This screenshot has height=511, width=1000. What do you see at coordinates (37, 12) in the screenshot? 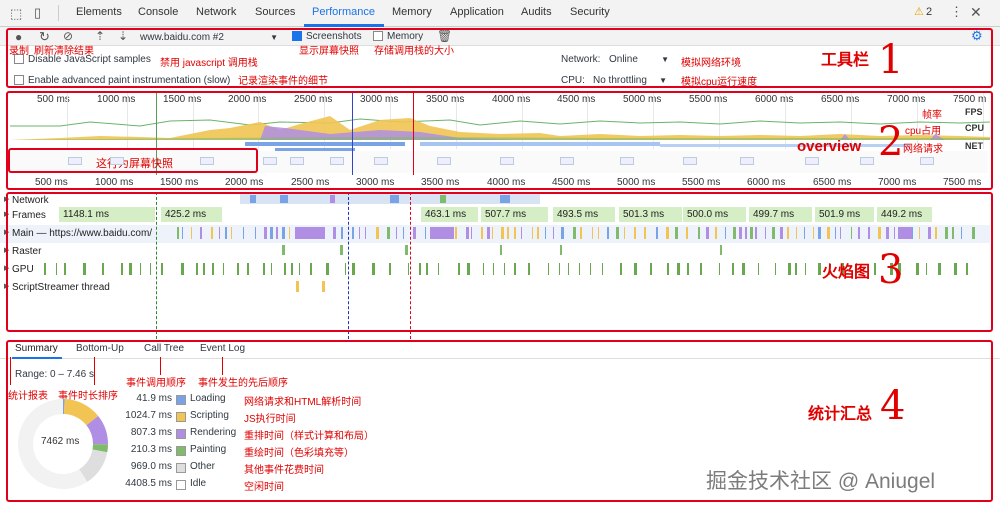
I see `device-toolbar-icon: ▯` at bounding box center [37, 12].